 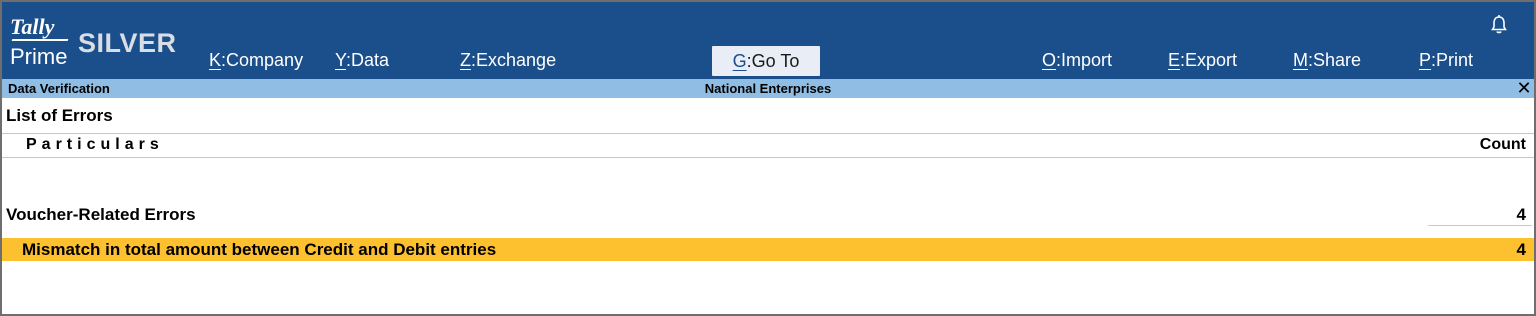 I want to click on header-divider-bottom, so click(x=768, y=157).